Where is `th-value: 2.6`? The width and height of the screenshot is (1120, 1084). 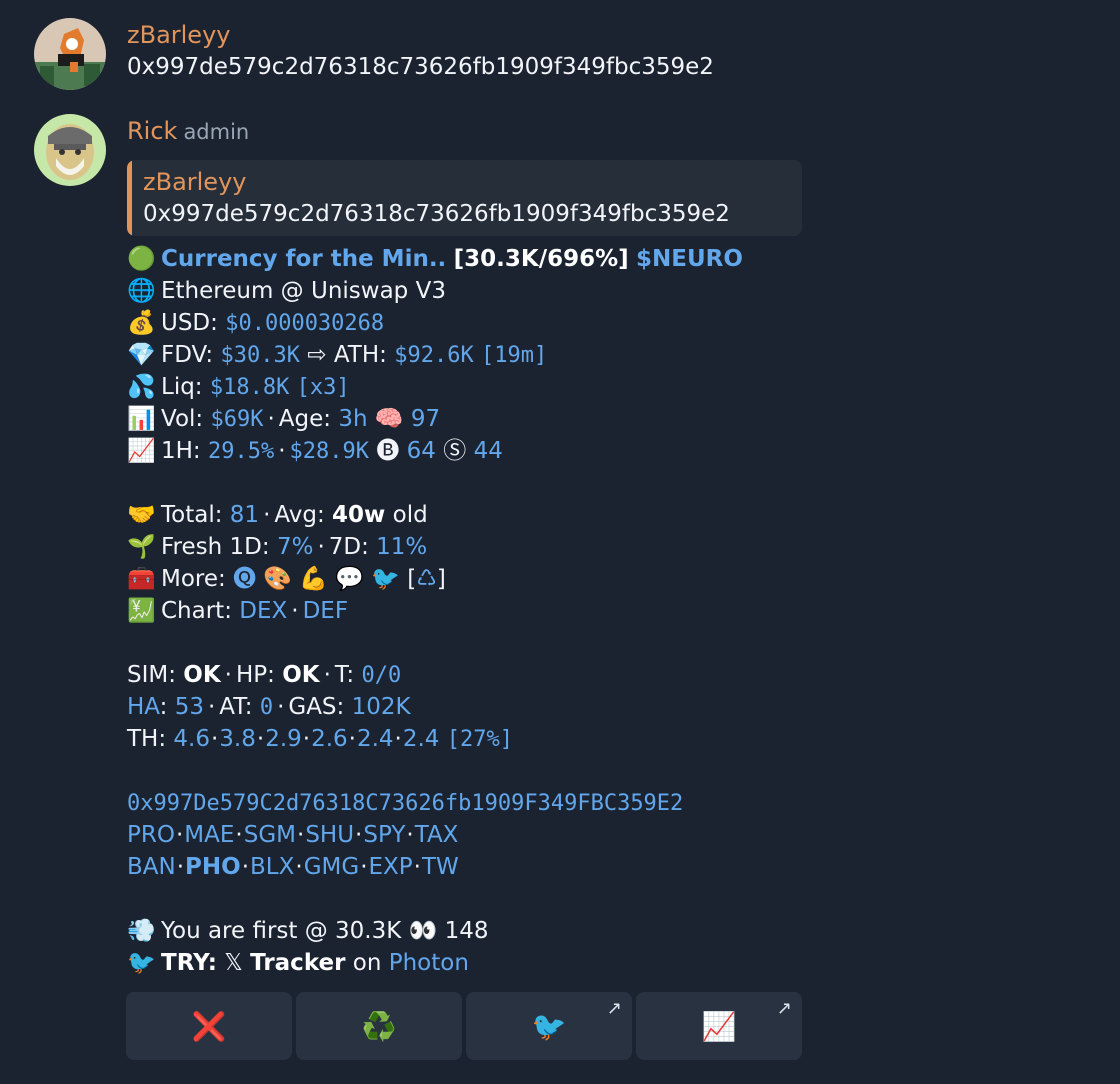 th-value: 2.6 is located at coordinates (329, 739).